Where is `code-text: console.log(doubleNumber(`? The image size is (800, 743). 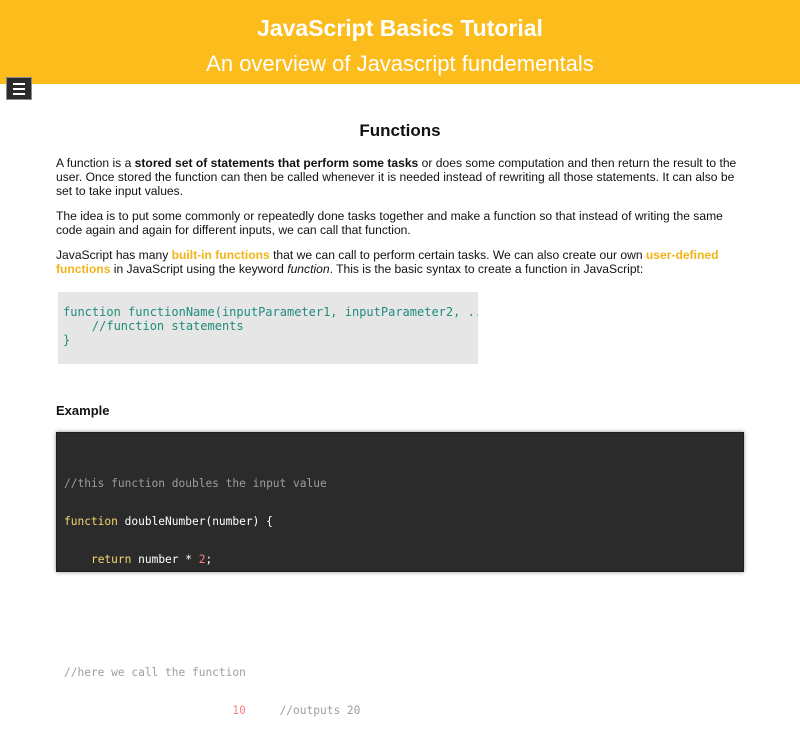 code-text: console.log(doubleNumber( is located at coordinates (148, 710).